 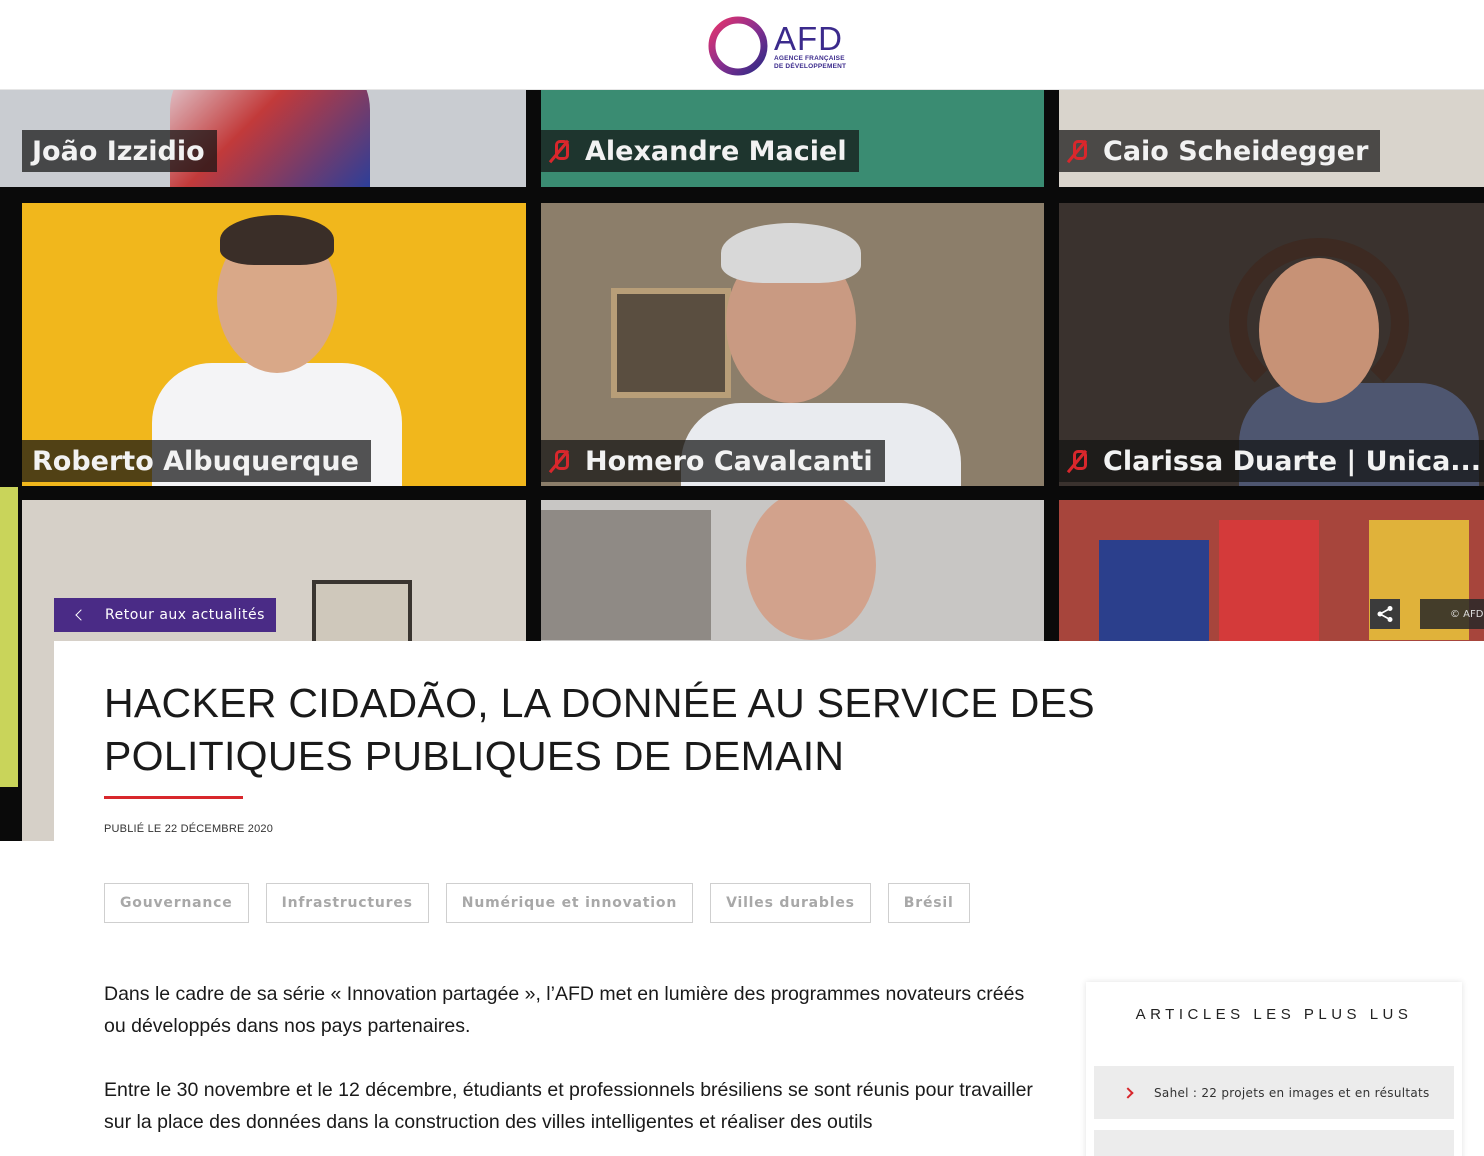 What do you see at coordinates (569, 903) in the screenshot?
I see `tag-numerique-innovation: Numérique et innovation` at bounding box center [569, 903].